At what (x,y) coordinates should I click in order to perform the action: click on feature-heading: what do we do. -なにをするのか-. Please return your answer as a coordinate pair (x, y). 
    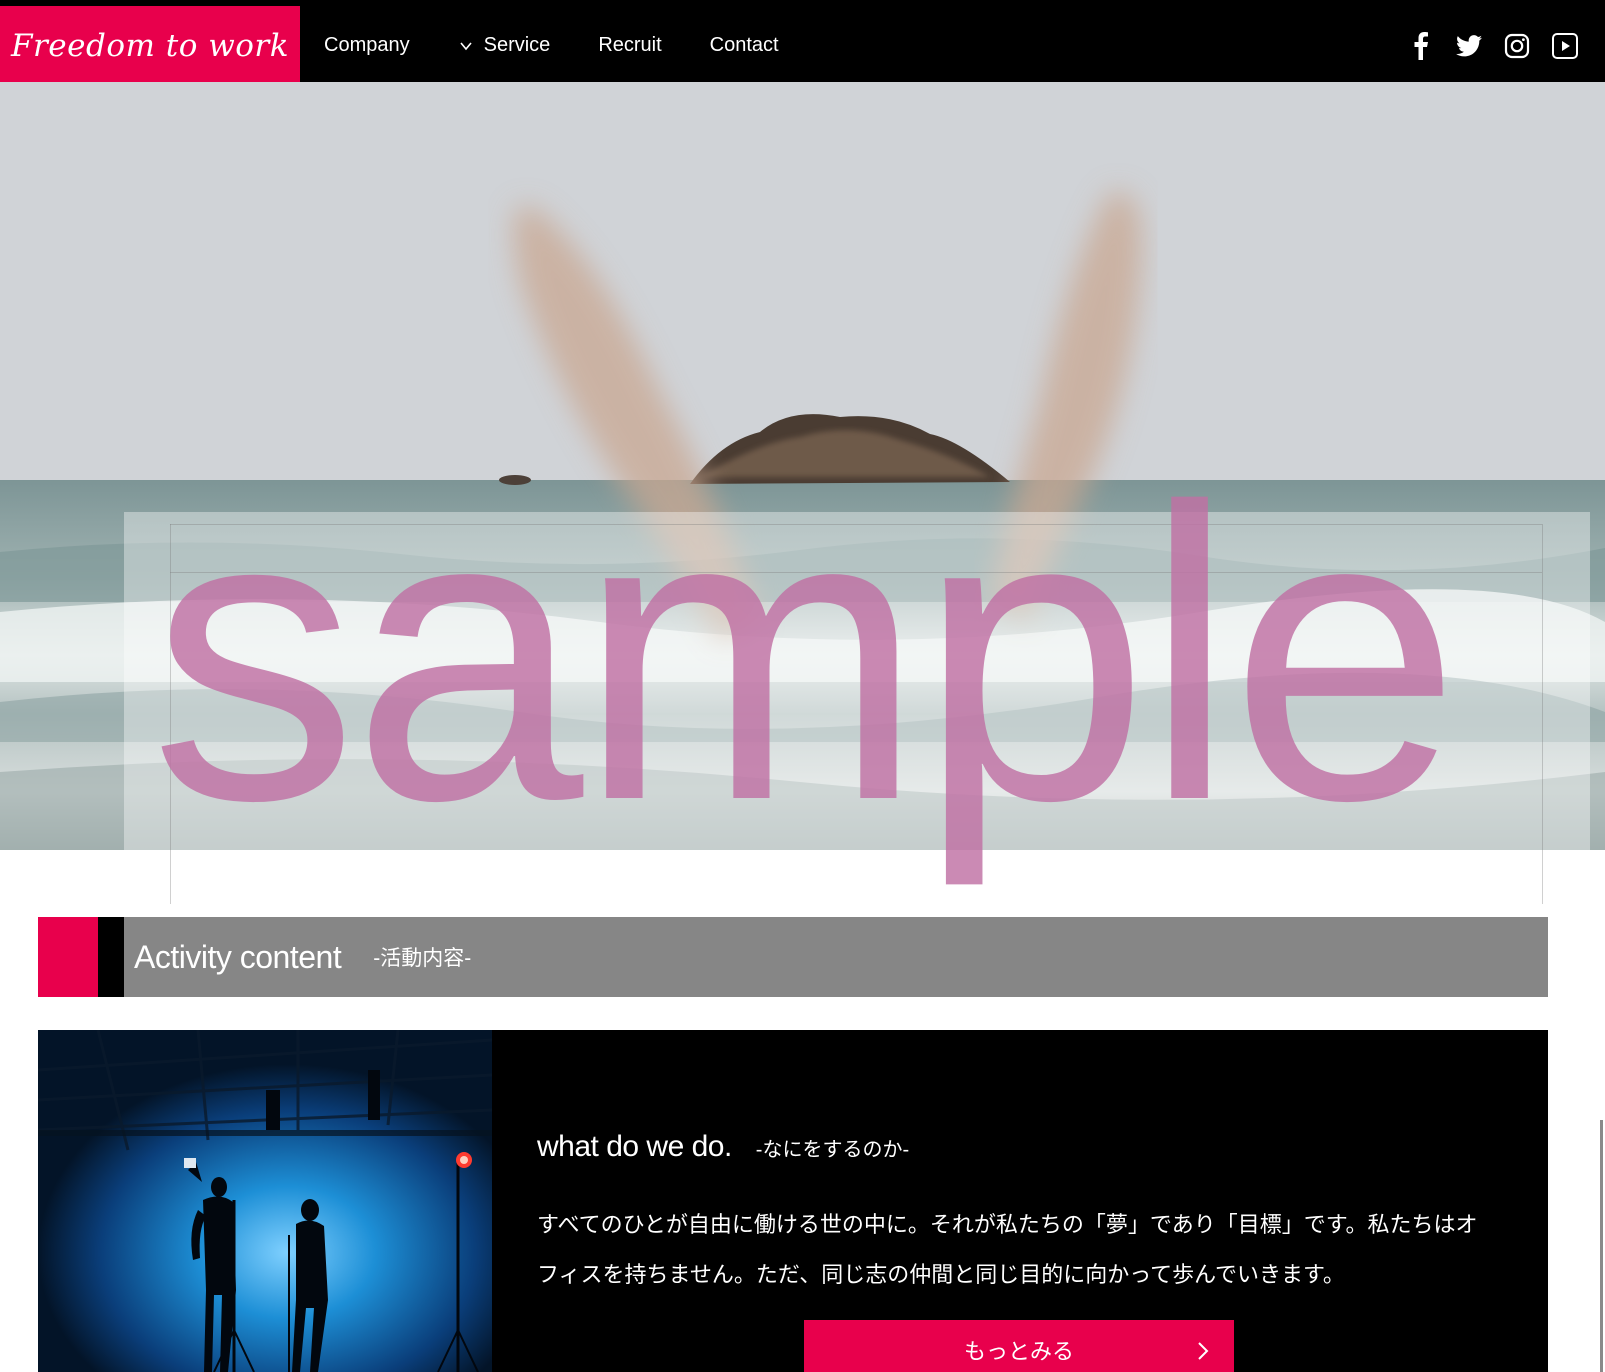
    Looking at the image, I should click on (723, 1147).